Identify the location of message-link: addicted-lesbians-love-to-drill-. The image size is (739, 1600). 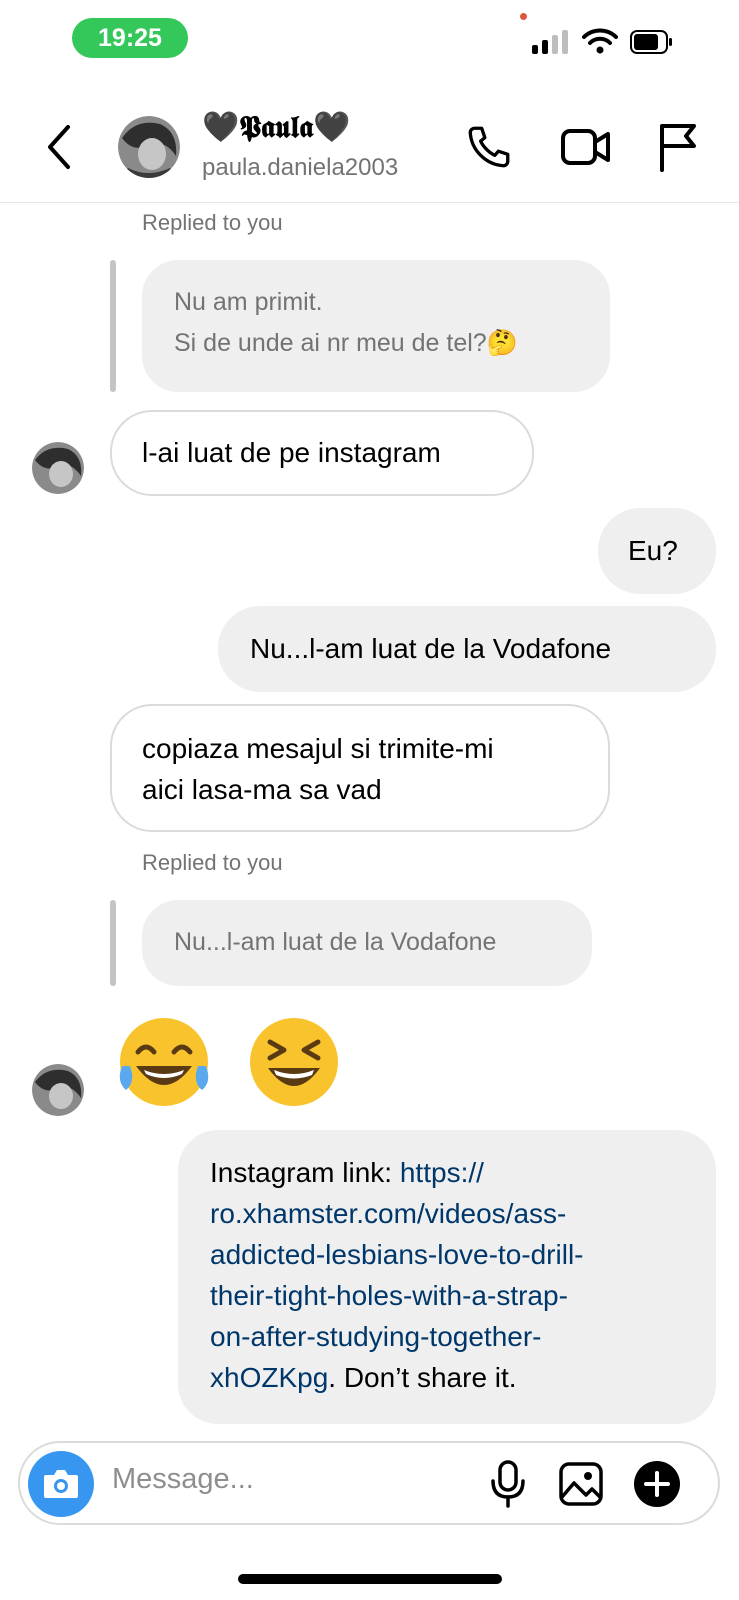
(447, 1254).